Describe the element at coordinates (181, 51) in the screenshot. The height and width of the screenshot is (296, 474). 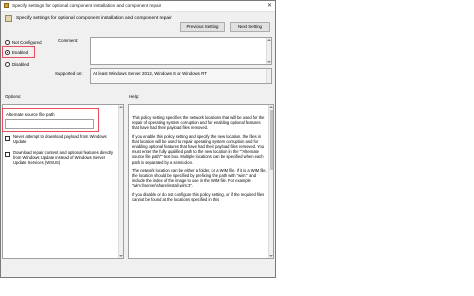
I see `comment-field` at that location.